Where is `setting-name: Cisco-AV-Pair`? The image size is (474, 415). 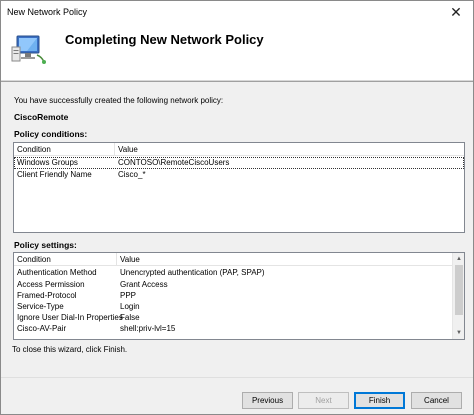 setting-name: Cisco-AV-Pair is located at coordinates (42, 328).